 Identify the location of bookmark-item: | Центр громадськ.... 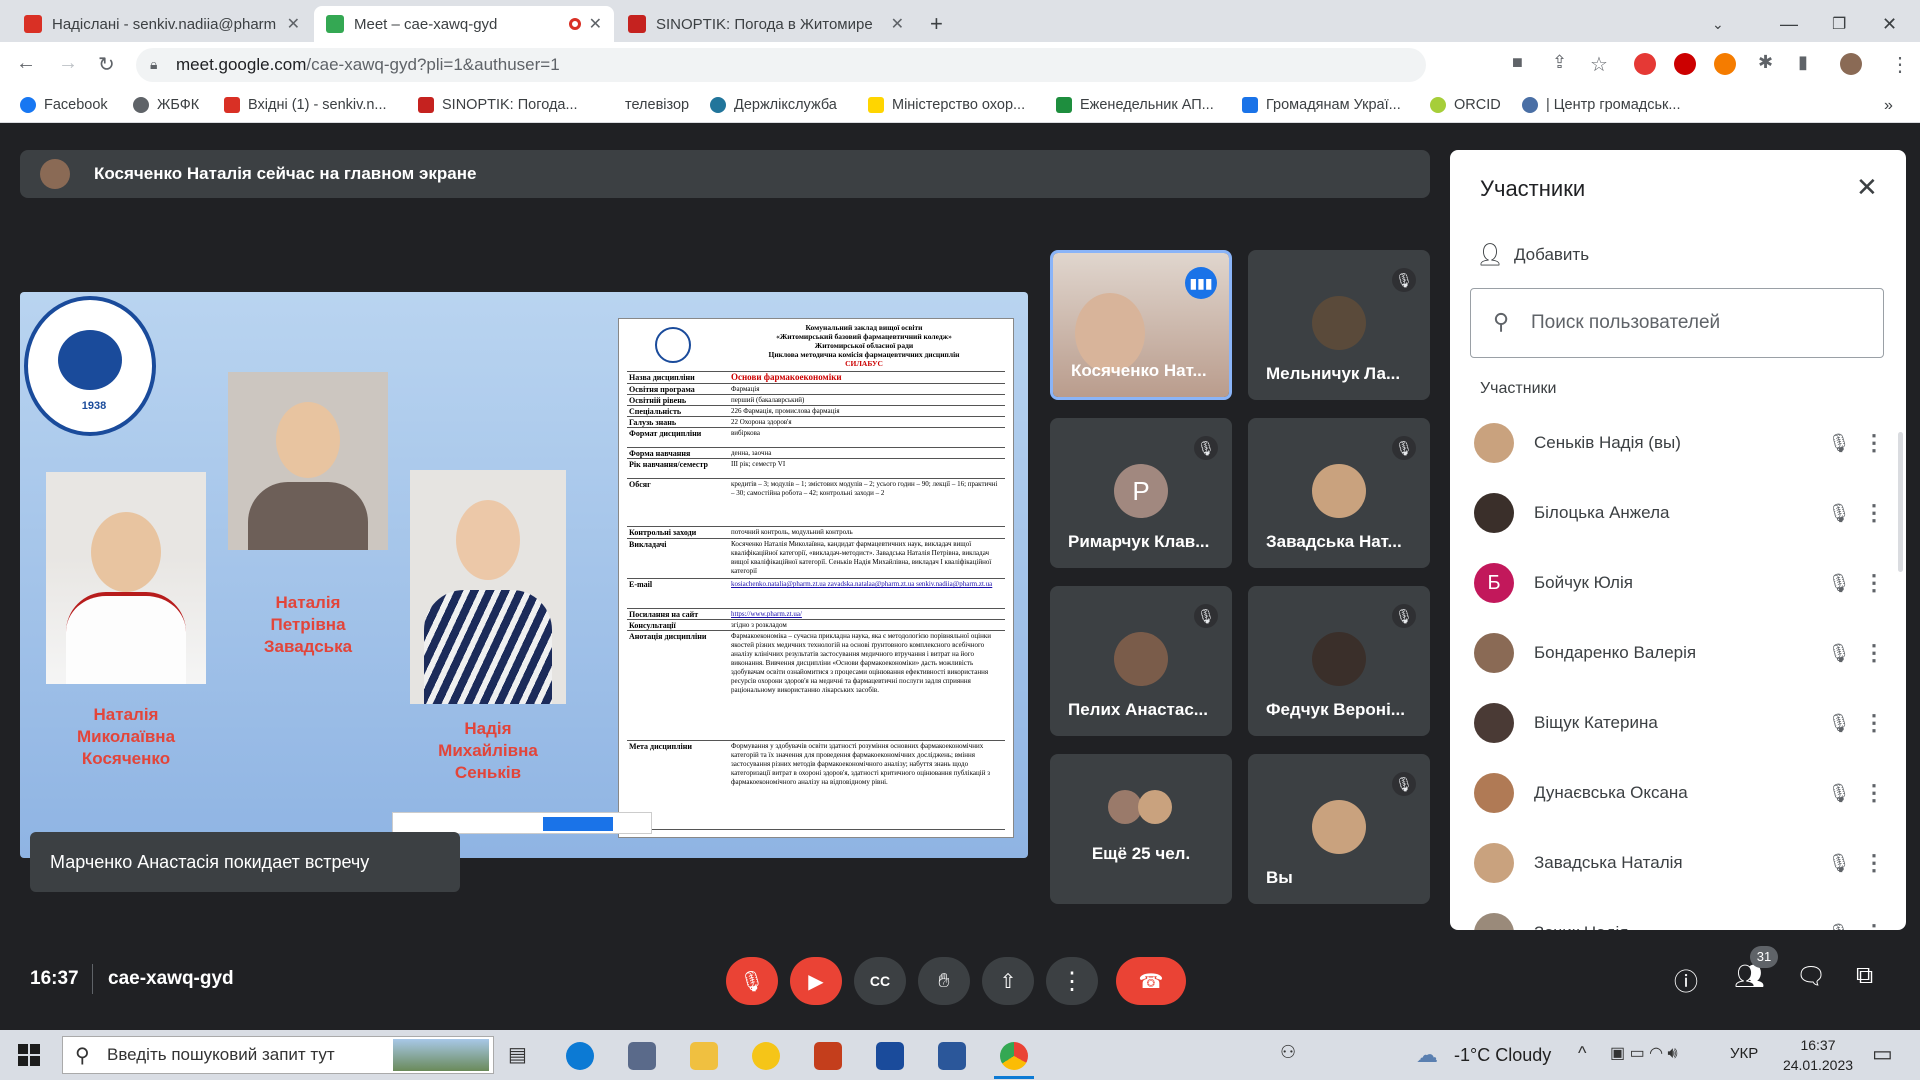
(1601, 105).